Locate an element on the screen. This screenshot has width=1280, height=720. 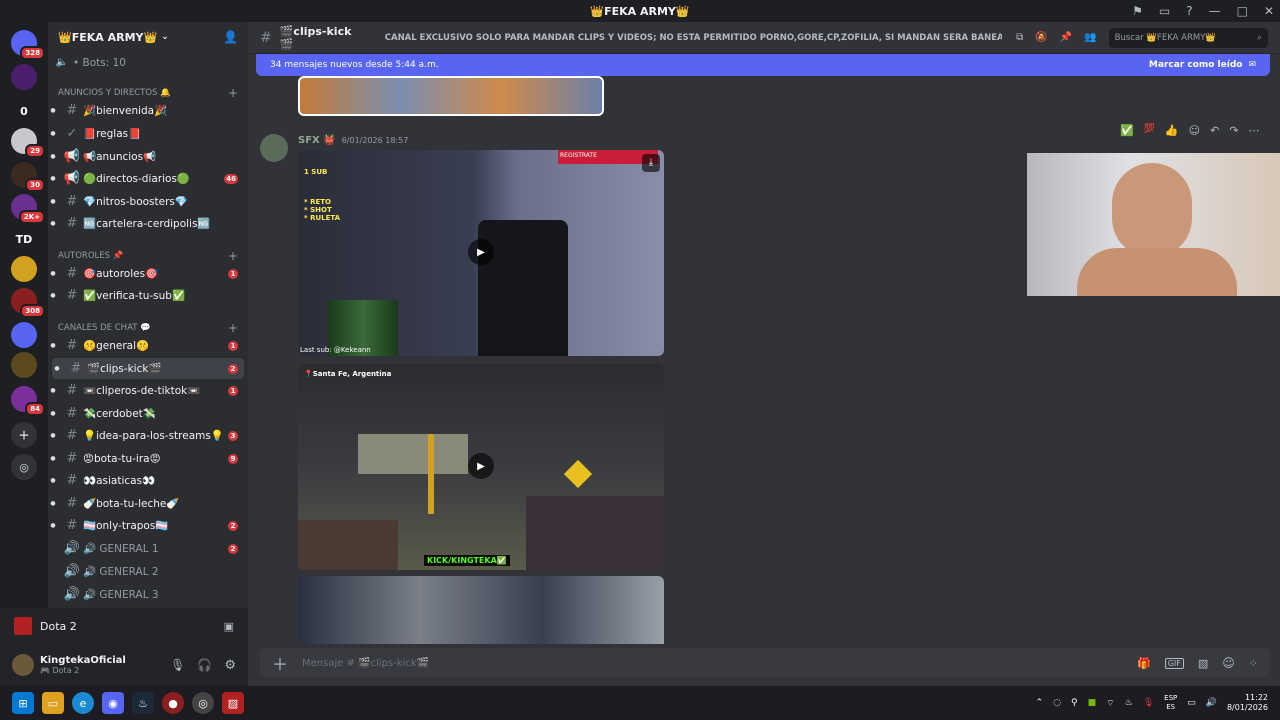
language-indicator: ESP ES is located at coordinates (1170, 703).